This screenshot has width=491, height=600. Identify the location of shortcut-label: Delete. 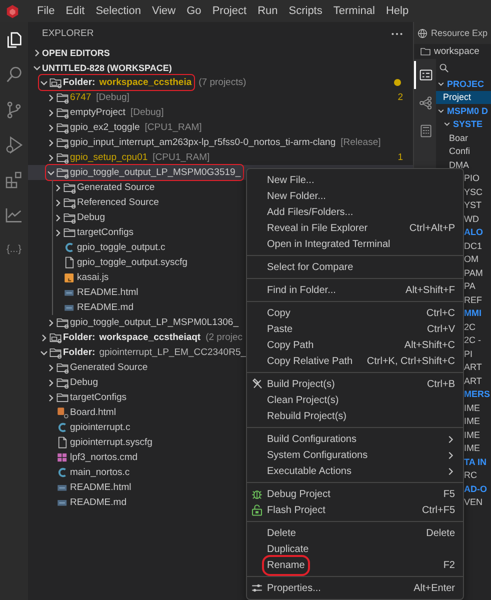
(440, 533).